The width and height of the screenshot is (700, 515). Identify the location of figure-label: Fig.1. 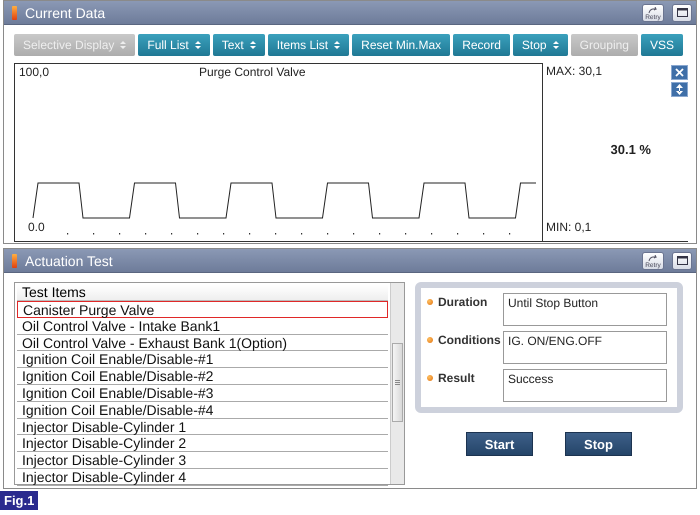
(19, 500).